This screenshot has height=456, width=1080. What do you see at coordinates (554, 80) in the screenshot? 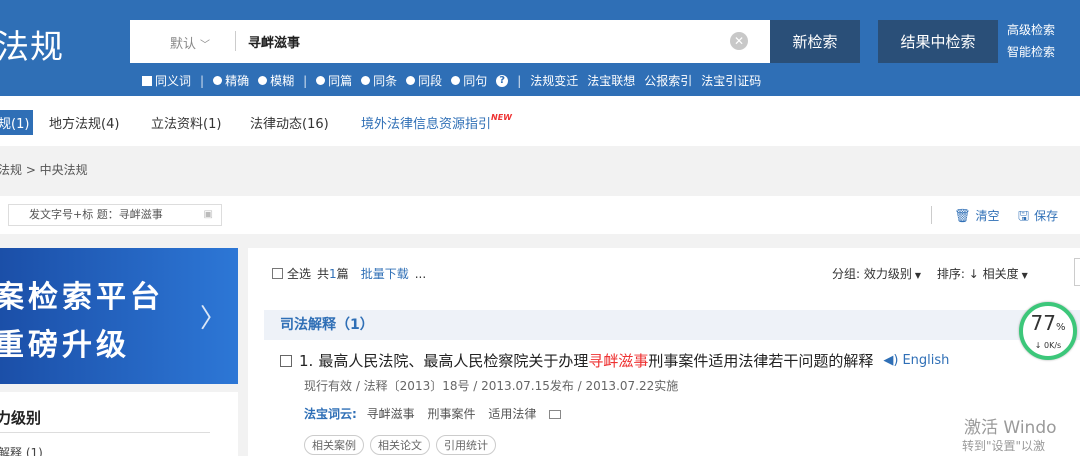
I see `law-change-link: 法规变迁` at bounding box center [554, 80].